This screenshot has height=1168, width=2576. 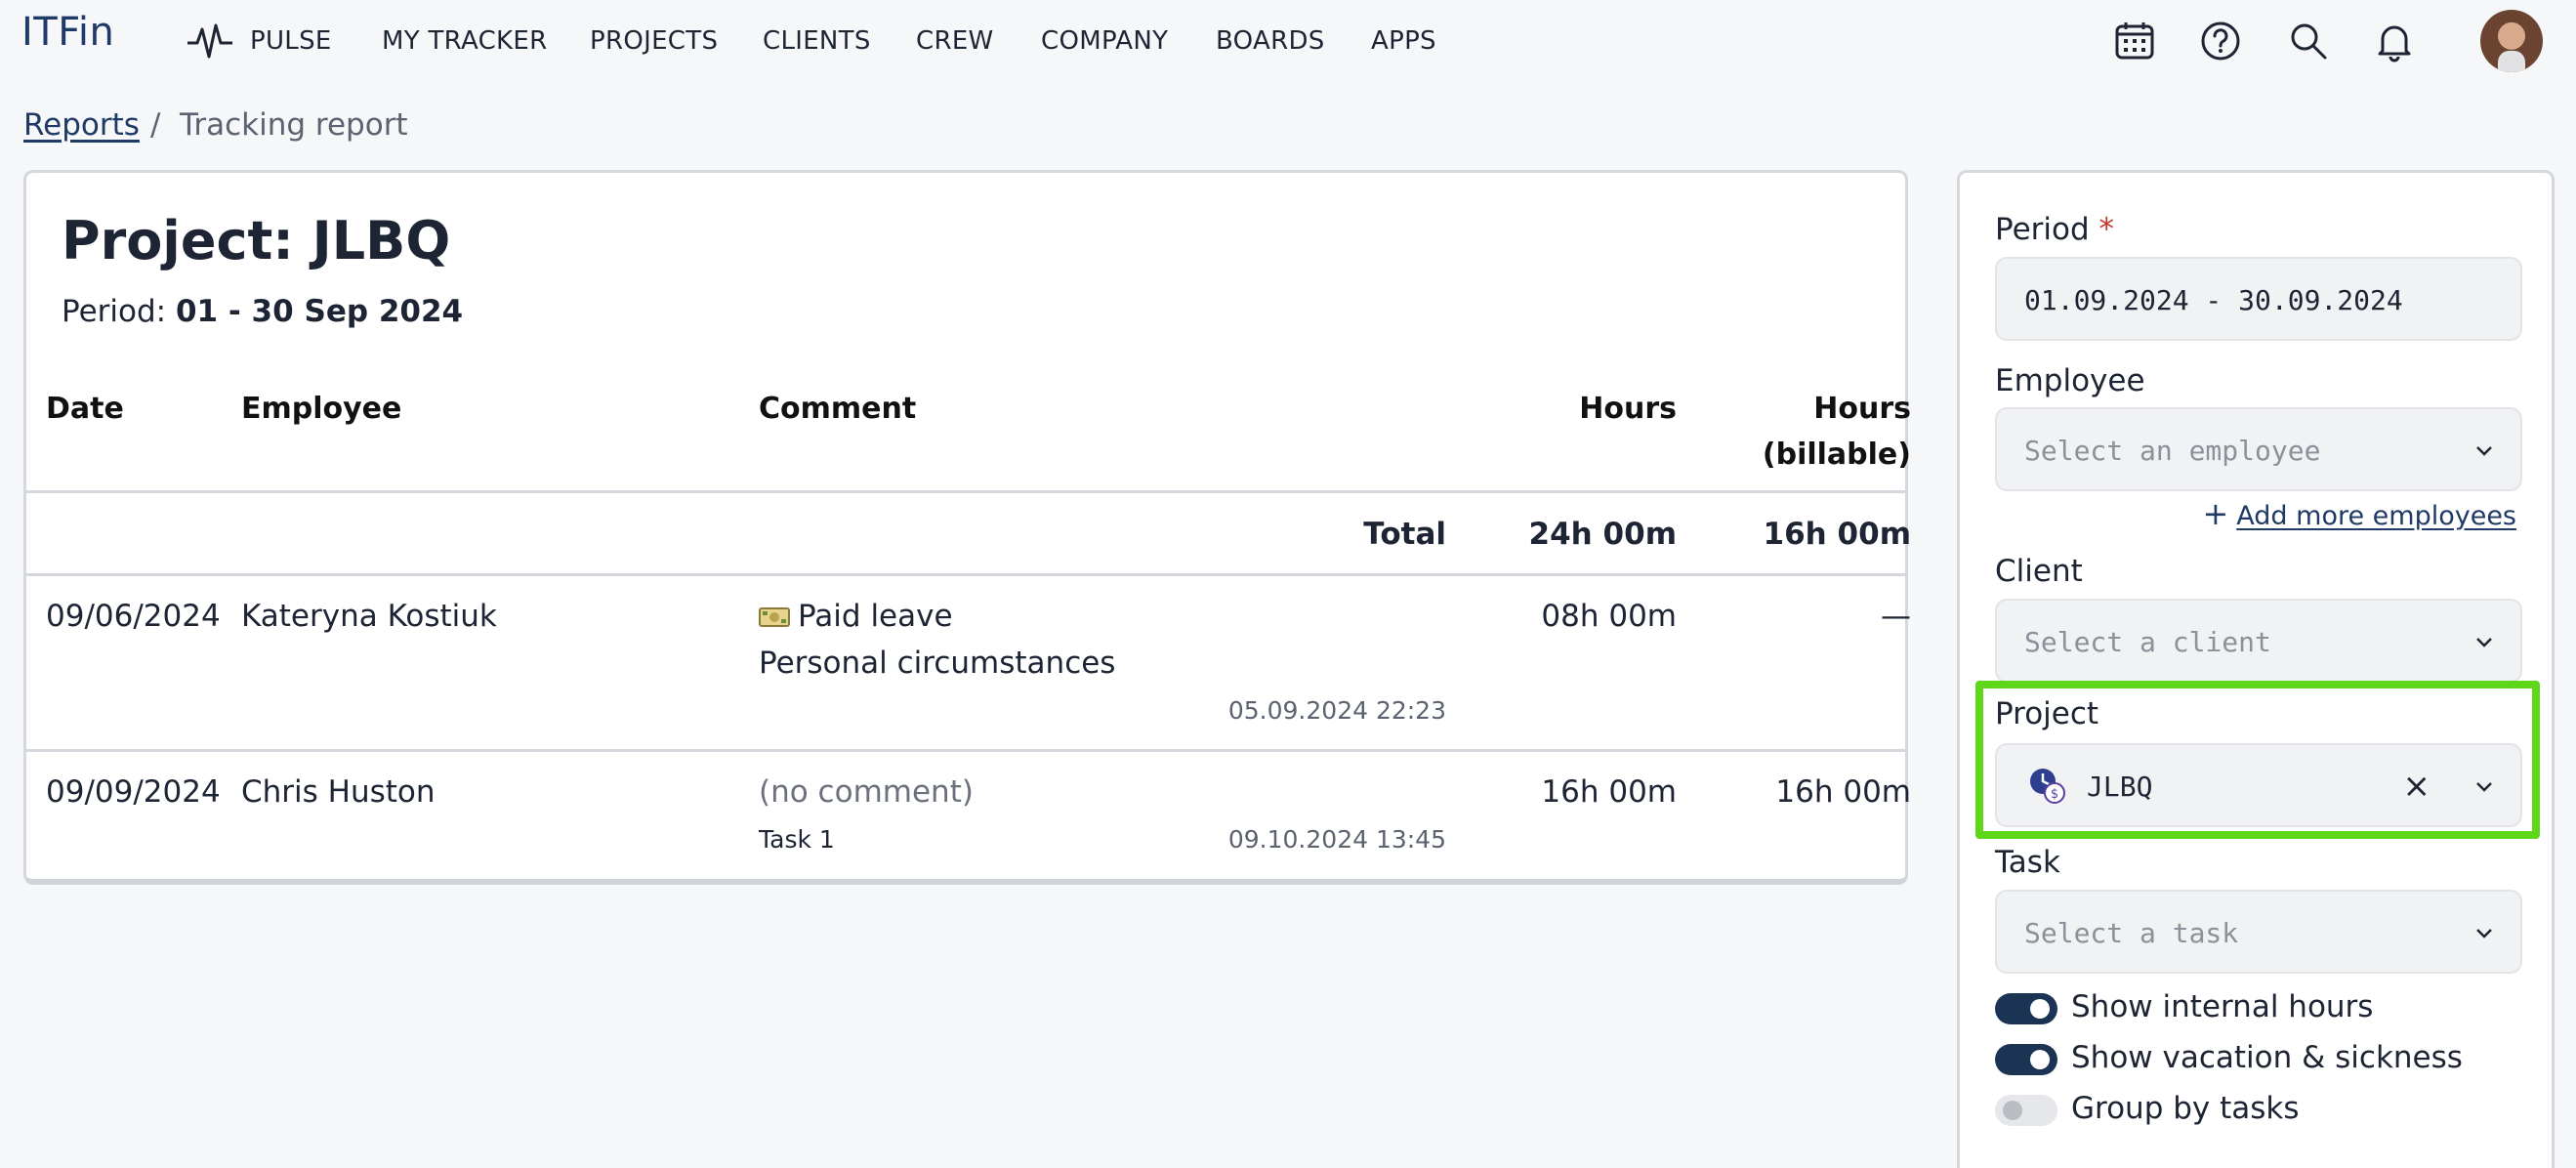 What do you see at coordinates (1336, 839) in the screenshot?
I see `row-timestamp: 09.10.2024 13:45` at bounding box center [1336, 839].